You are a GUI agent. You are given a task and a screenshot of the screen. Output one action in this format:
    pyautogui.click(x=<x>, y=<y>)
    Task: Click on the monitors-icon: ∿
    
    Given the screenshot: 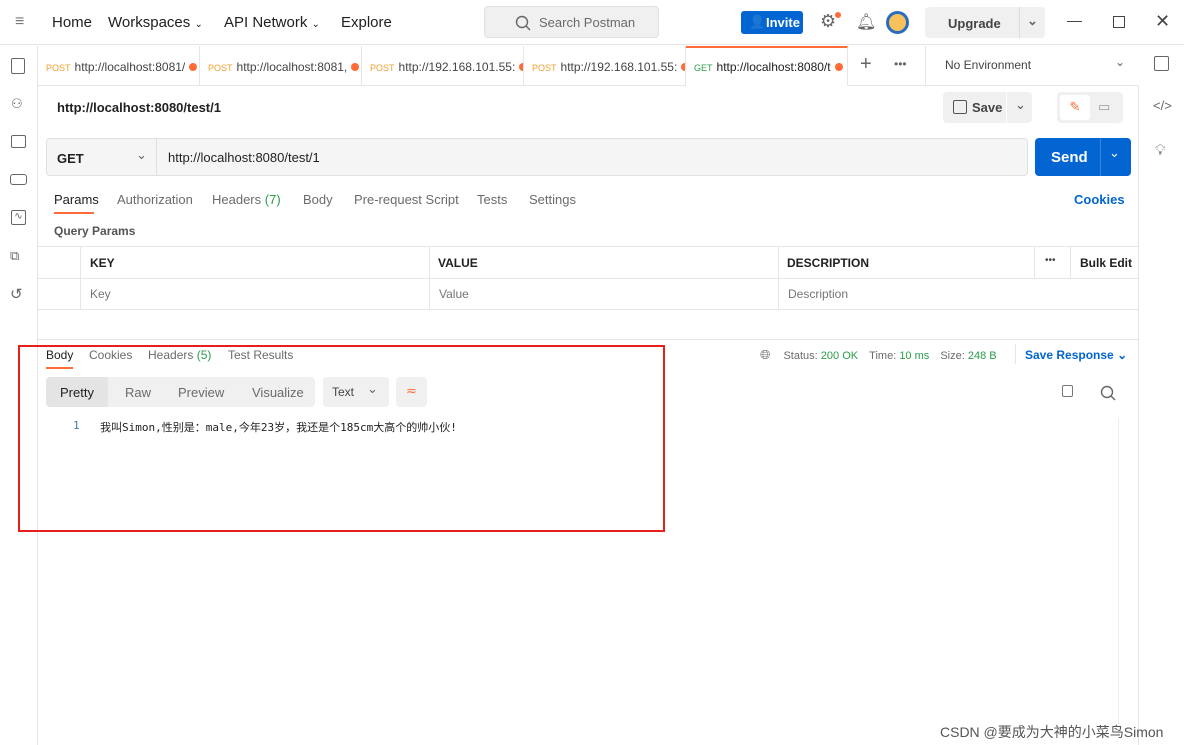 What is the action you would take?
    pyautogui.click(x=18, y=217)
    